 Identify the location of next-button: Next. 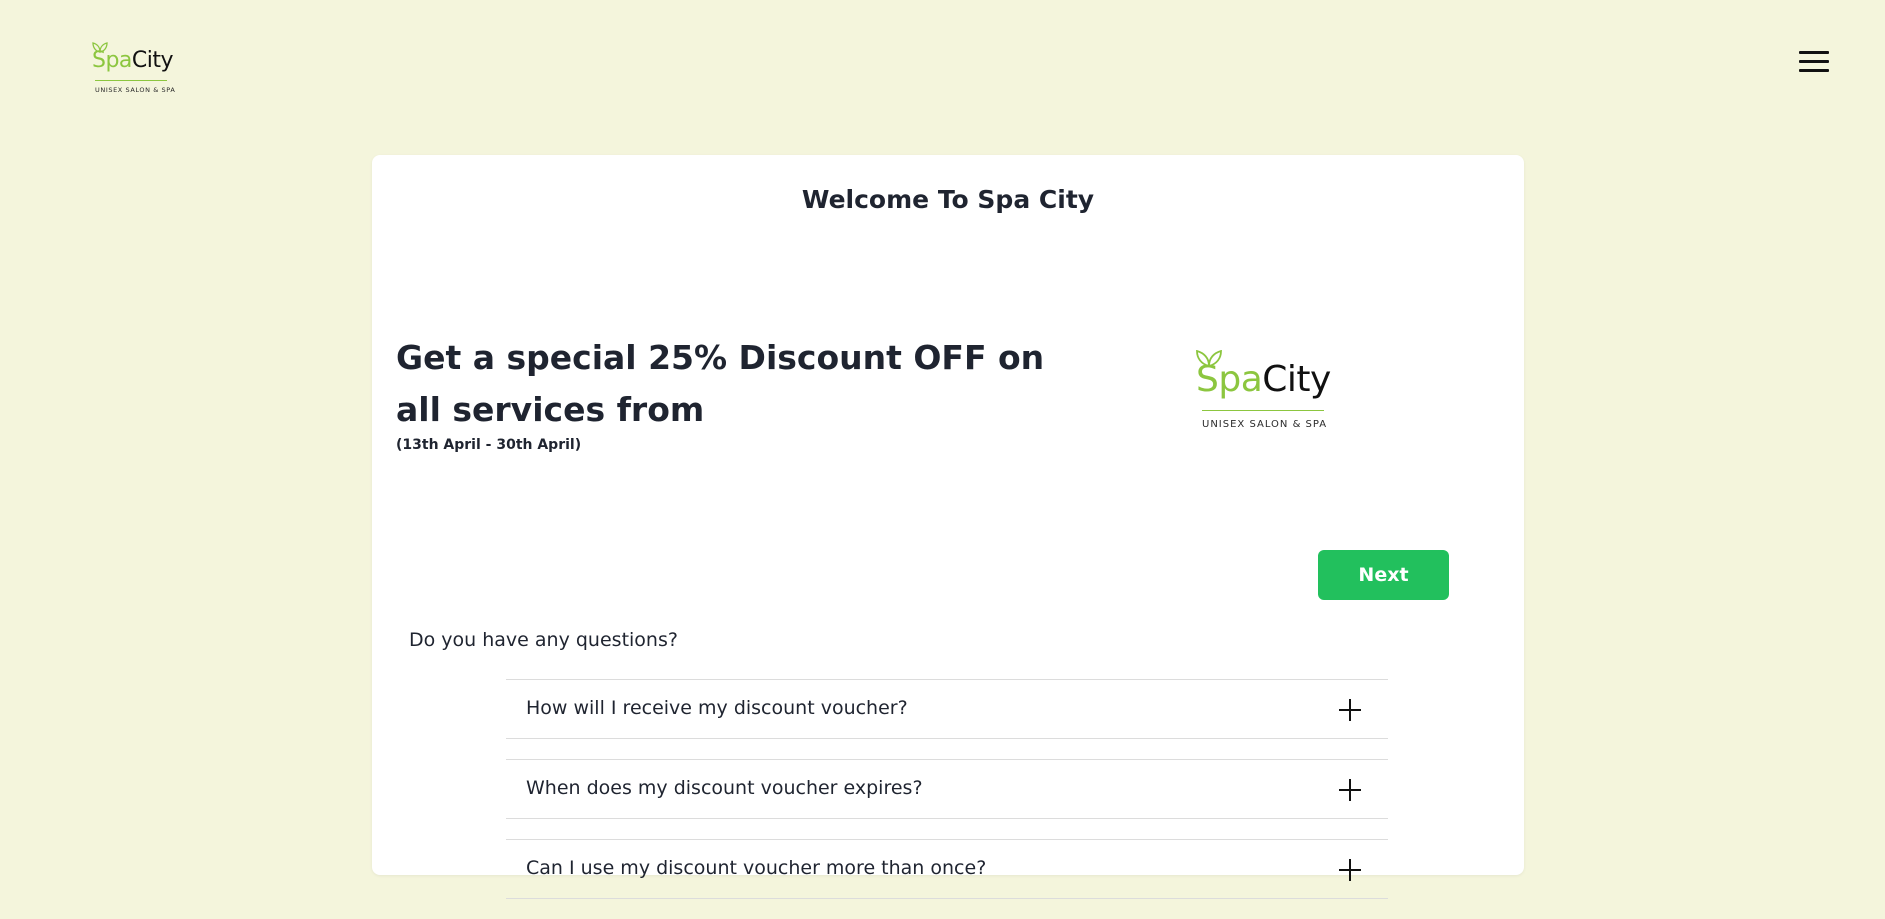
(1383, 575).